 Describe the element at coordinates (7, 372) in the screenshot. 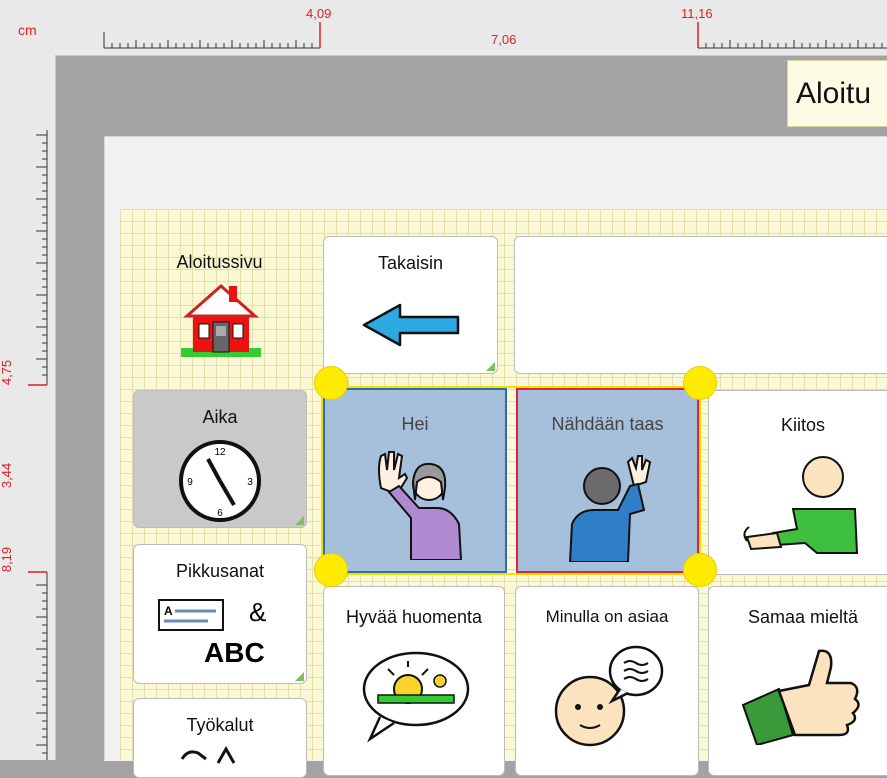

I see `ruler-mark-top: 4,75` at that location.